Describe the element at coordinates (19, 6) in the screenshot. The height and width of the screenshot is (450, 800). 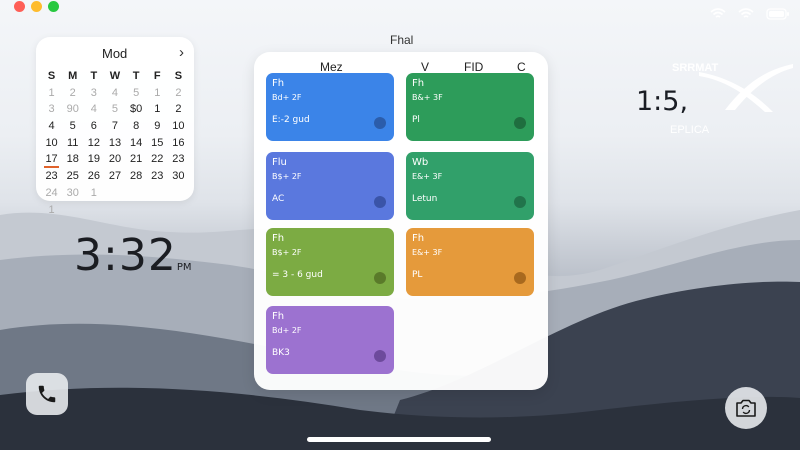
I see `close-button` at that location.